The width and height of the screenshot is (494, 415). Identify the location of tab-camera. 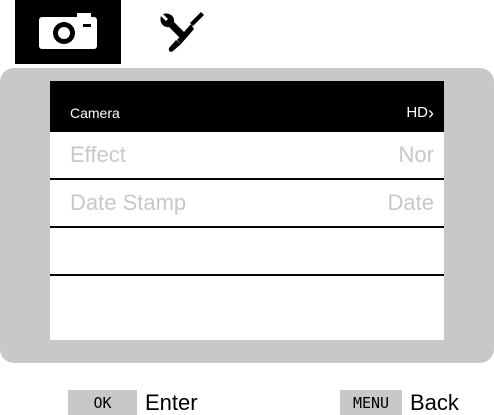
(68, 32).